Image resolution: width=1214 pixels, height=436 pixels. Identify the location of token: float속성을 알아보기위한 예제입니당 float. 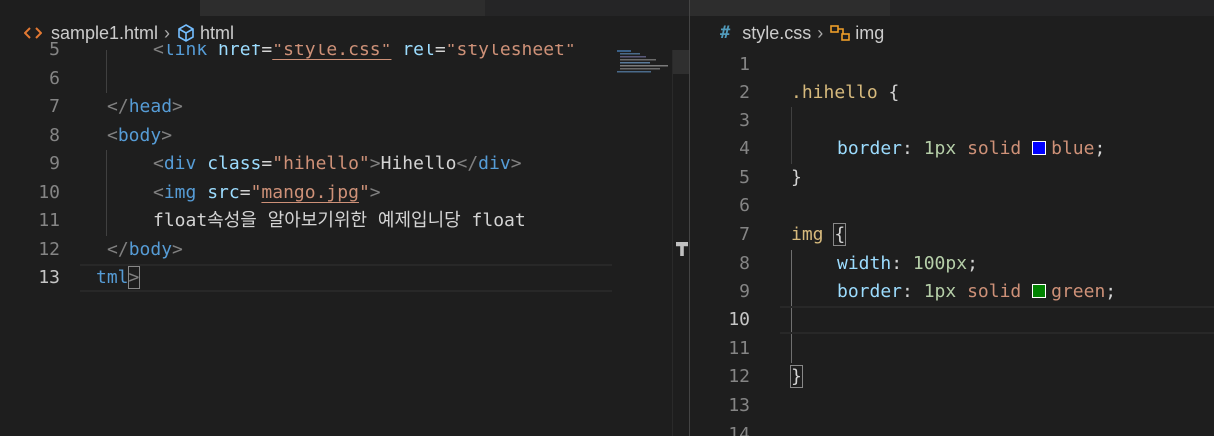
(339, 220).